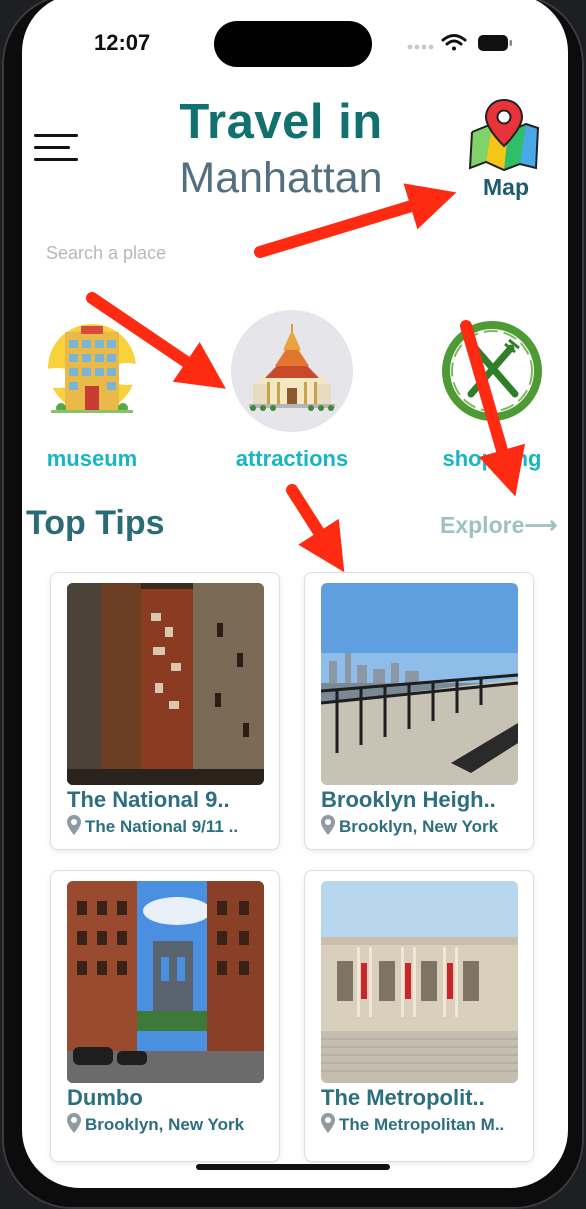 This screenshot has width=586, height=1209. What do you see at coordinates (498, 525) in the screenshot?
I see `explore-link: Explore⟶` at bounding box center [498, 525].